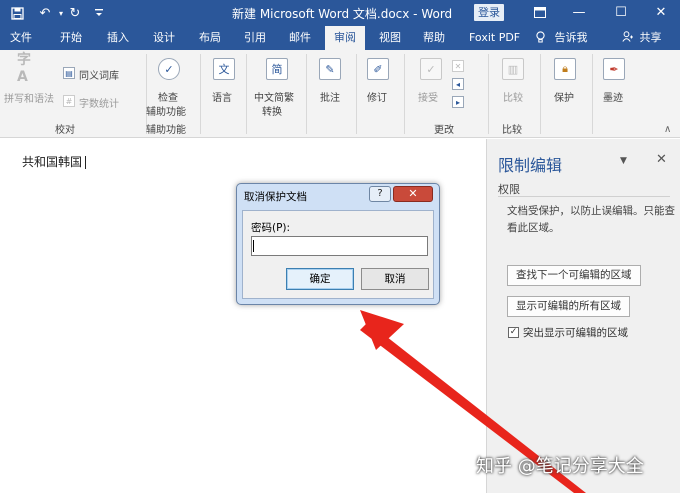 The width and height of the screenshot is (680, 493). What do you see at coordinates (395, 279) in the screenshot?
I see `cancel-button: 取消` at bounding box center [395, 279].